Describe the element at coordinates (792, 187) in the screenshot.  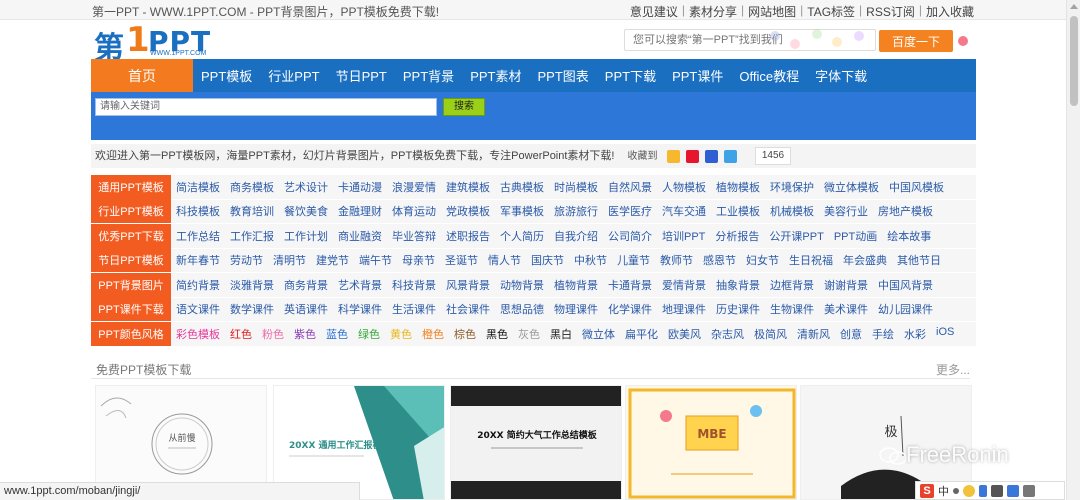
I see `category-link: 环境保护` at that location.